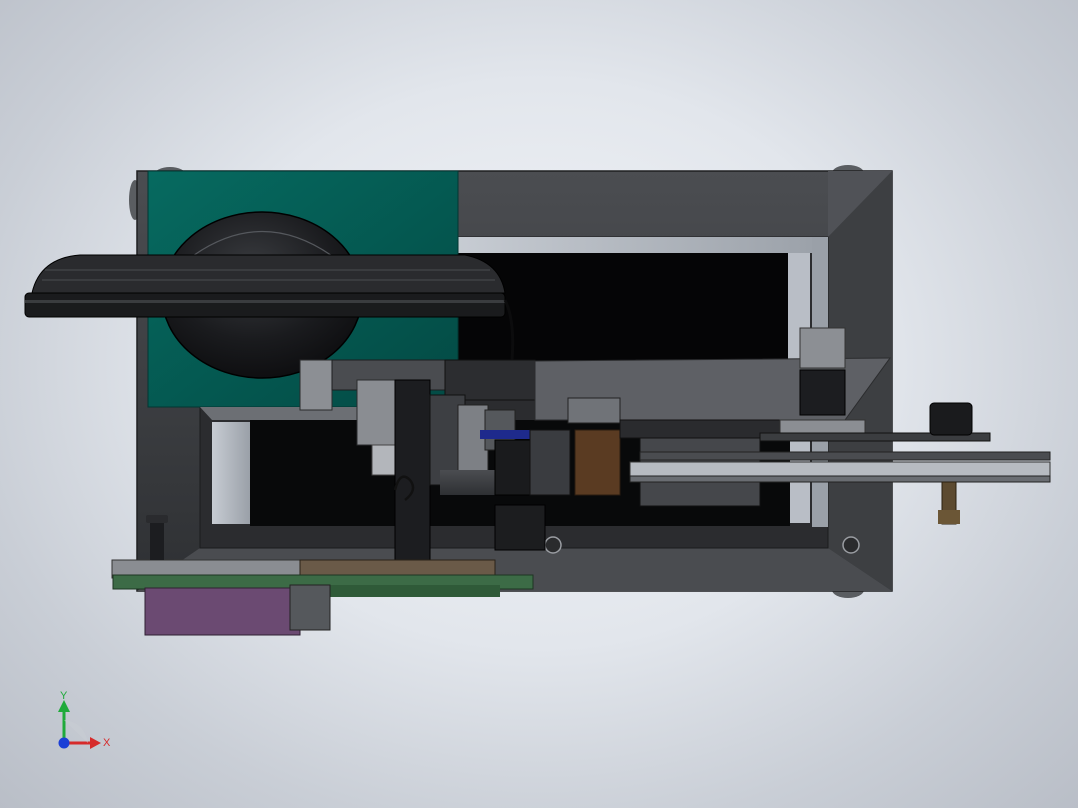 Image resolution: width=1078 pixels, height=808 pixels. What do you see at coordinates (107, 743) in the screenshot?
I see `x-axis-label: X` at bounding box center [107, 743].